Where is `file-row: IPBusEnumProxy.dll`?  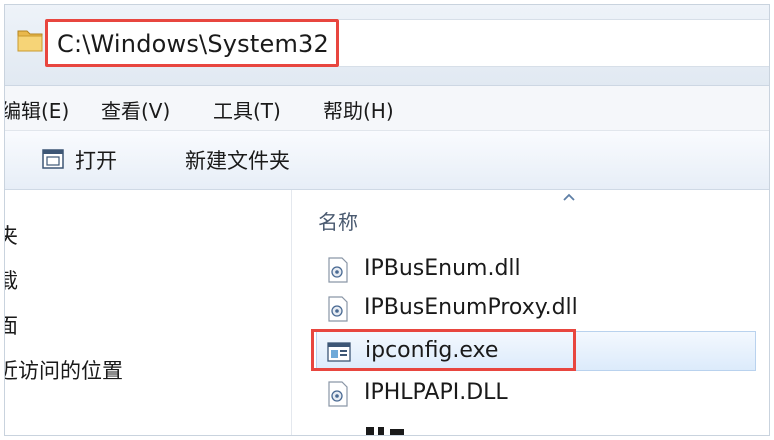 file-row: IPBusEnumProxy.dll is located at coordinates (536, 309).